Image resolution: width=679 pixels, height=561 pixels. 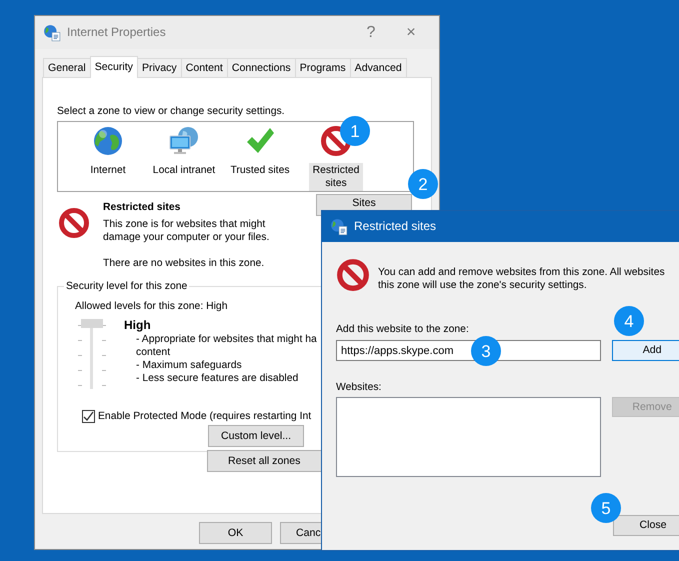 What do you see at coordinates (184, 170) in the screenshot?
I see `zone-item: Local intranet` at bounding box center [184, 170].